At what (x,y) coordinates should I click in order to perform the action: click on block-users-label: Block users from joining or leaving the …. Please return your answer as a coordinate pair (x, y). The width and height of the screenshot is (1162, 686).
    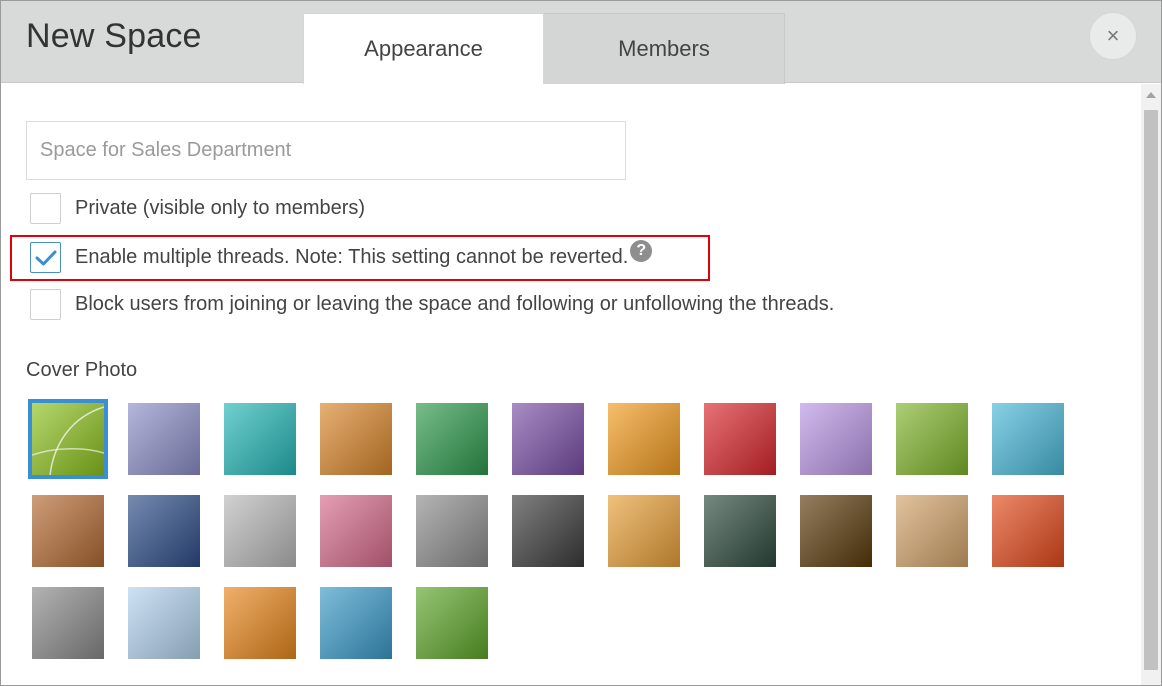
    Looking at the image, I should click on (455, 304).